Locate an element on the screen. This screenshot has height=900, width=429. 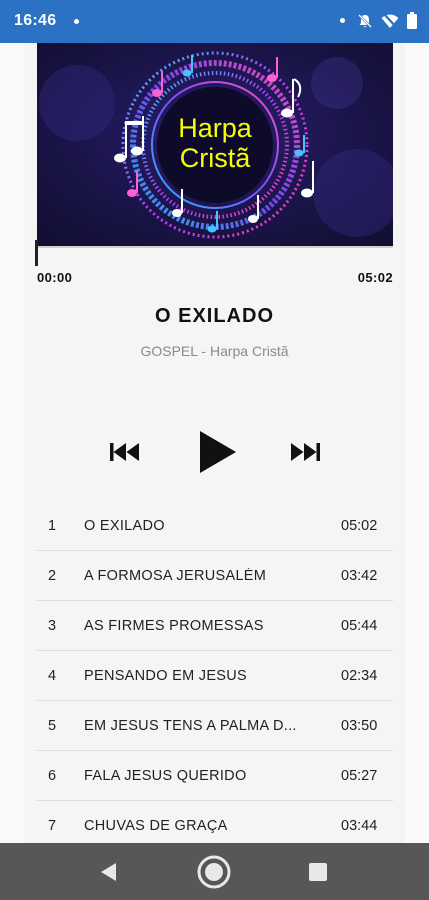
track-duration: 02:34 is located at coordinates (359, 675).